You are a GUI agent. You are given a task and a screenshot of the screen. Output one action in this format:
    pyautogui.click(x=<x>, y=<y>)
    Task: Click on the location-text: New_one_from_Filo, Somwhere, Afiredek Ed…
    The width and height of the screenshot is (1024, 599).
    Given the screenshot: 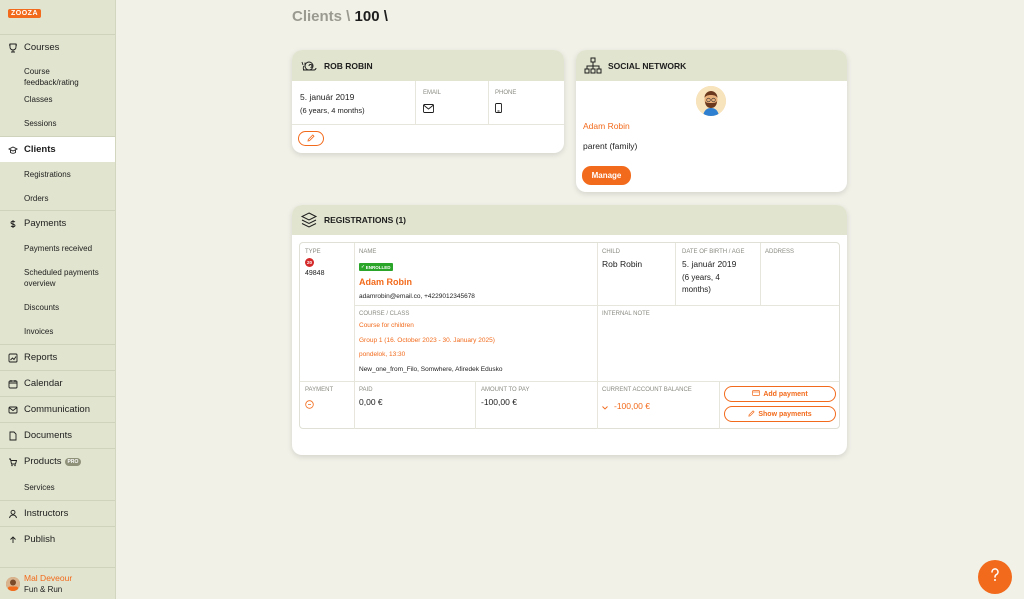 What is the action you would take?
    pyautogui.click(x=431, y=369)
    